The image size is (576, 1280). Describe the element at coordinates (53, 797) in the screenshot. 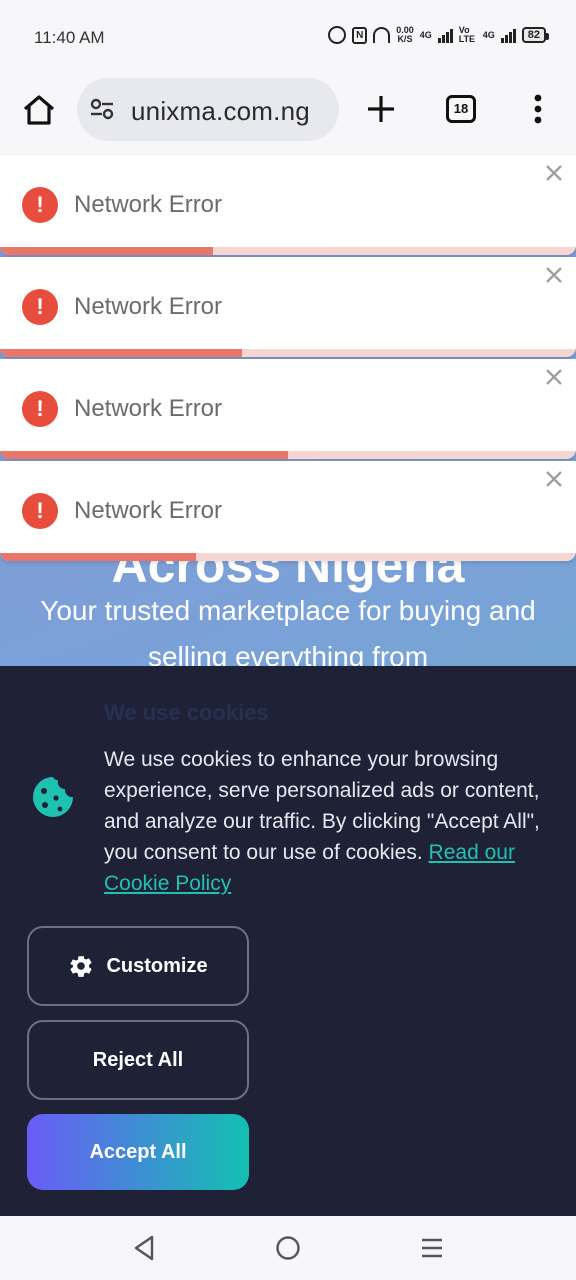

I see `cookie-icon` at that location.